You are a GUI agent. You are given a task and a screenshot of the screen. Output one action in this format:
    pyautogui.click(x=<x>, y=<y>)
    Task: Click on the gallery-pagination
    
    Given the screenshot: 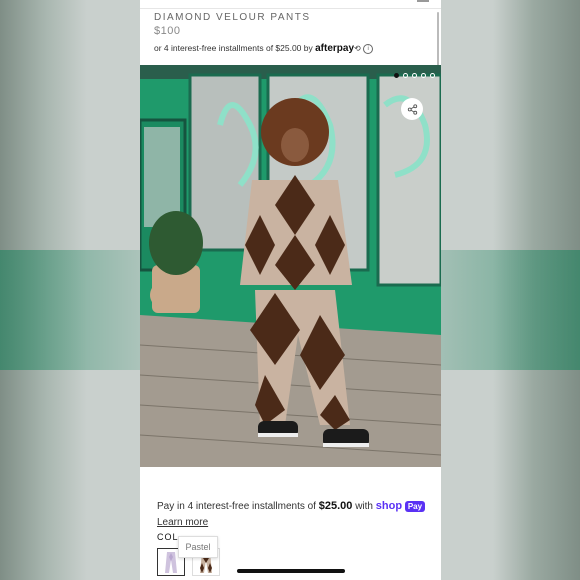 What is the action you would take?
    pyautogui.click(x=414, y=75)
    